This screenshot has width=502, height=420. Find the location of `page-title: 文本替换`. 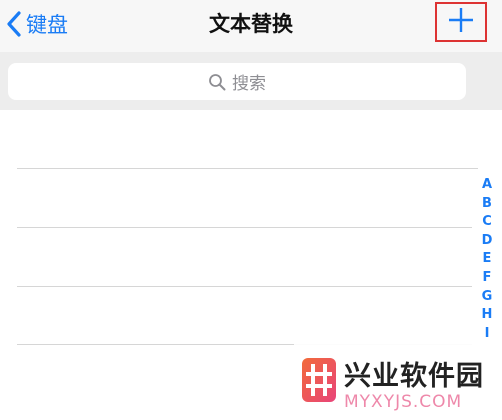

page-title: 文本替换 is located at coordinates (251, 24).